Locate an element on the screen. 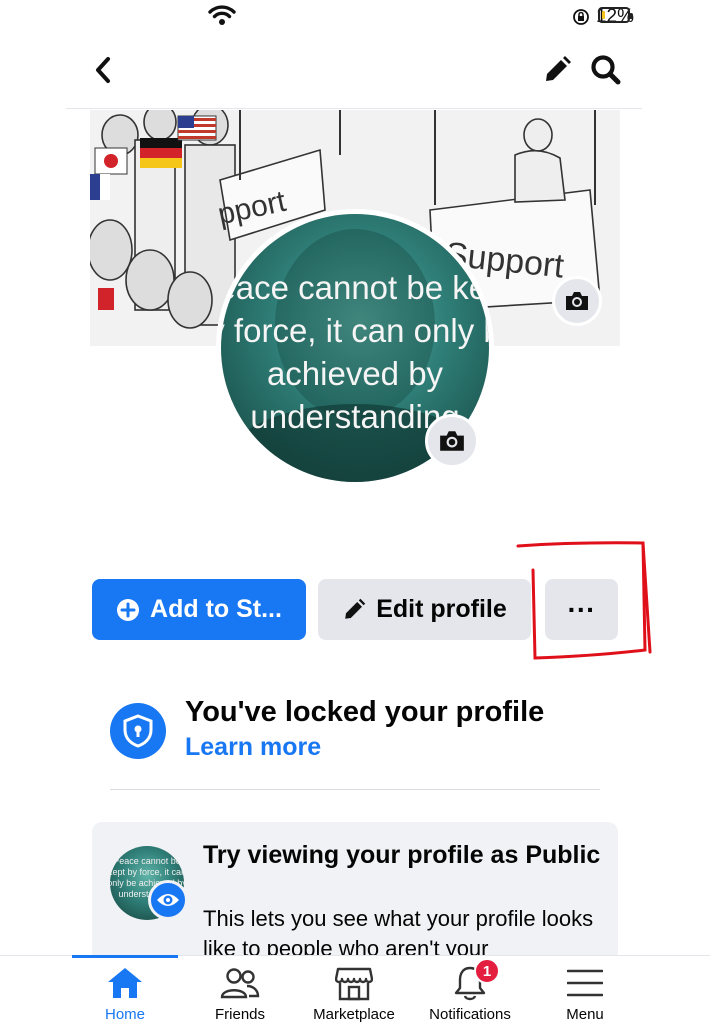 This screenshot has height=1024, width=710. eye-icon is located at coordinates (168, 900).